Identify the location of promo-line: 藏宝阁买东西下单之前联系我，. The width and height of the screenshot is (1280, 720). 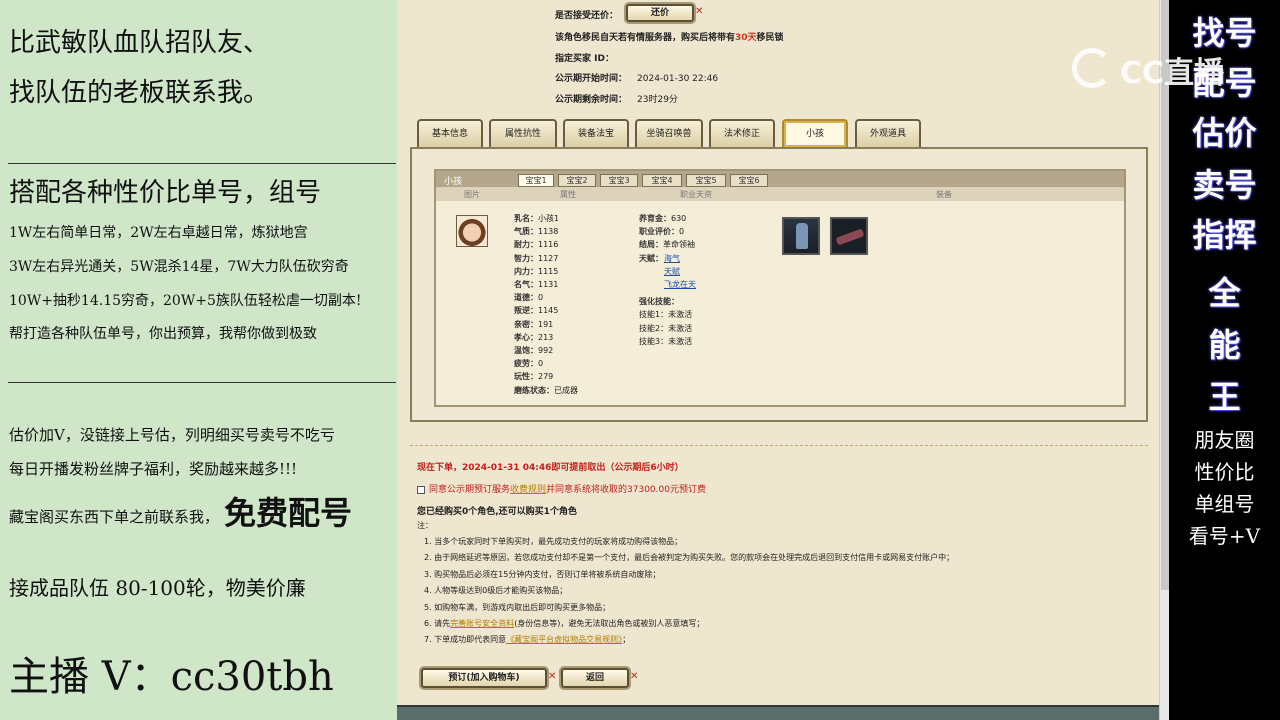
(114, 517).